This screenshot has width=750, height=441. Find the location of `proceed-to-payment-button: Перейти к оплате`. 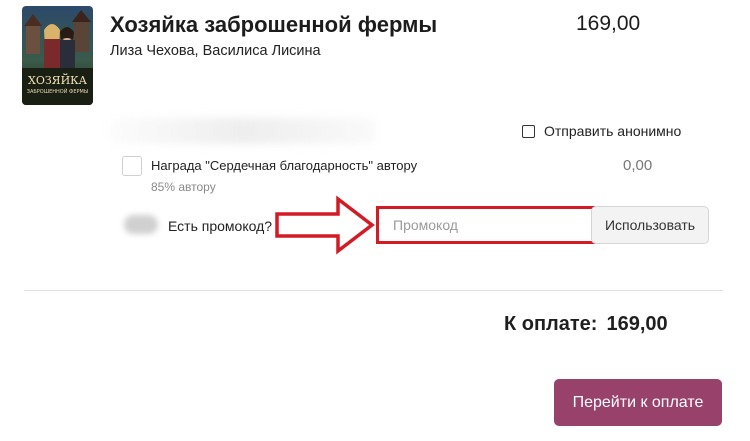

proceed-to-payment-button: Перейти к оплате is located at coordinates (638, 402).